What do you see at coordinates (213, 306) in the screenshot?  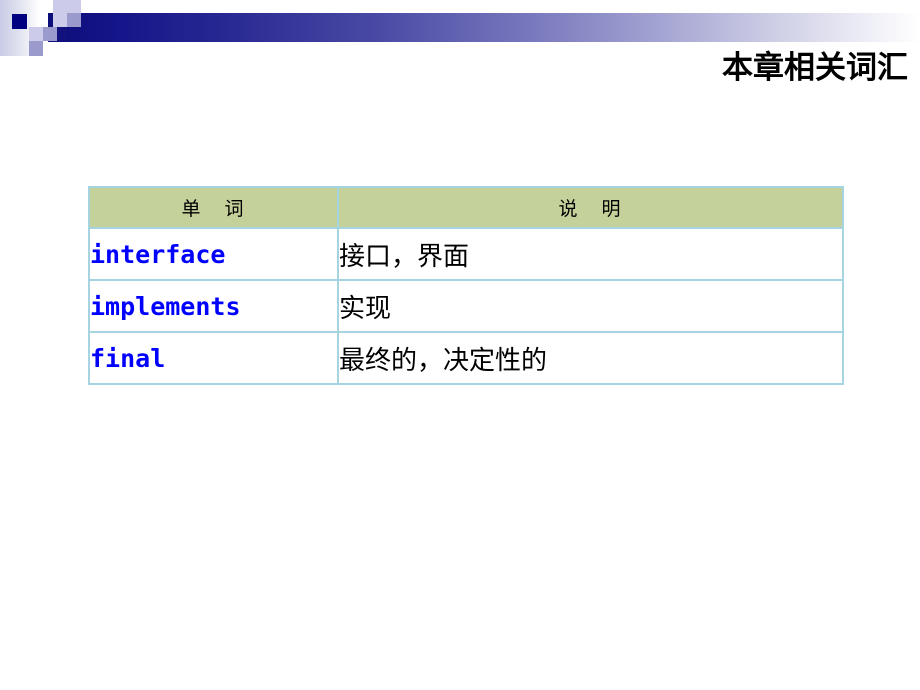 I see `term-cell: implements` at bounding box center [213, 306].